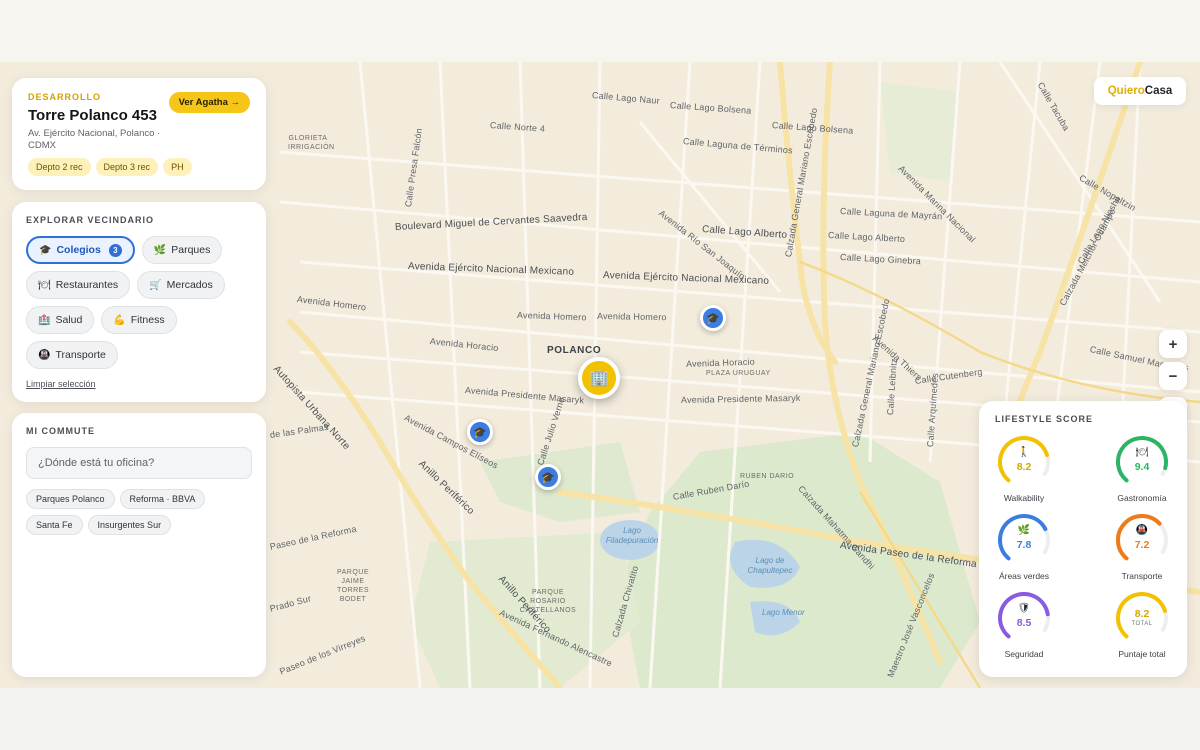 This screenshot has width=1200, height=750. I want to click on office-search-input, so click(139, 463).